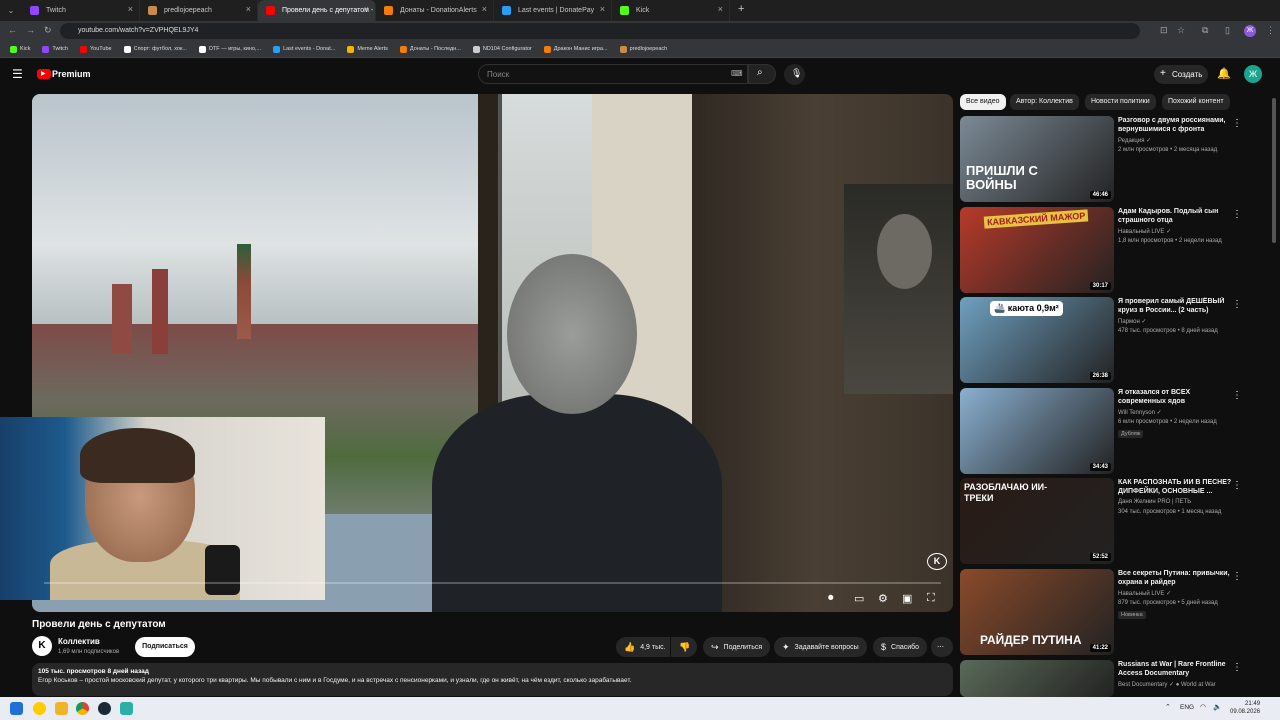  What do you see at coordinates (435, 10) in the screenshot?
I see `browser-tab: Донаты - DonationAlerts ×` at bounding box center [435, 10].